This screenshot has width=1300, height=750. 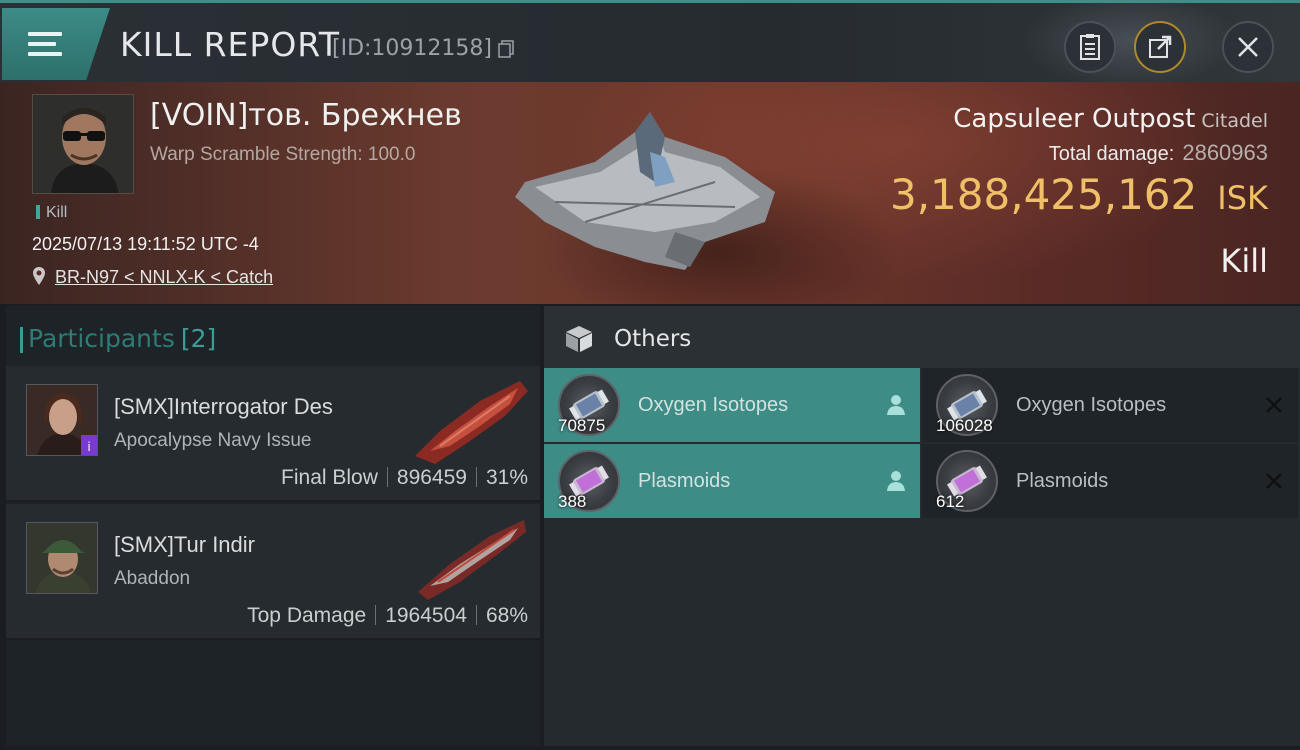 What do you see at coordinates (1110, 481) in the screenshot?
I see `item-row: 612 Plasmoids` at bounding box center [1110, 481].